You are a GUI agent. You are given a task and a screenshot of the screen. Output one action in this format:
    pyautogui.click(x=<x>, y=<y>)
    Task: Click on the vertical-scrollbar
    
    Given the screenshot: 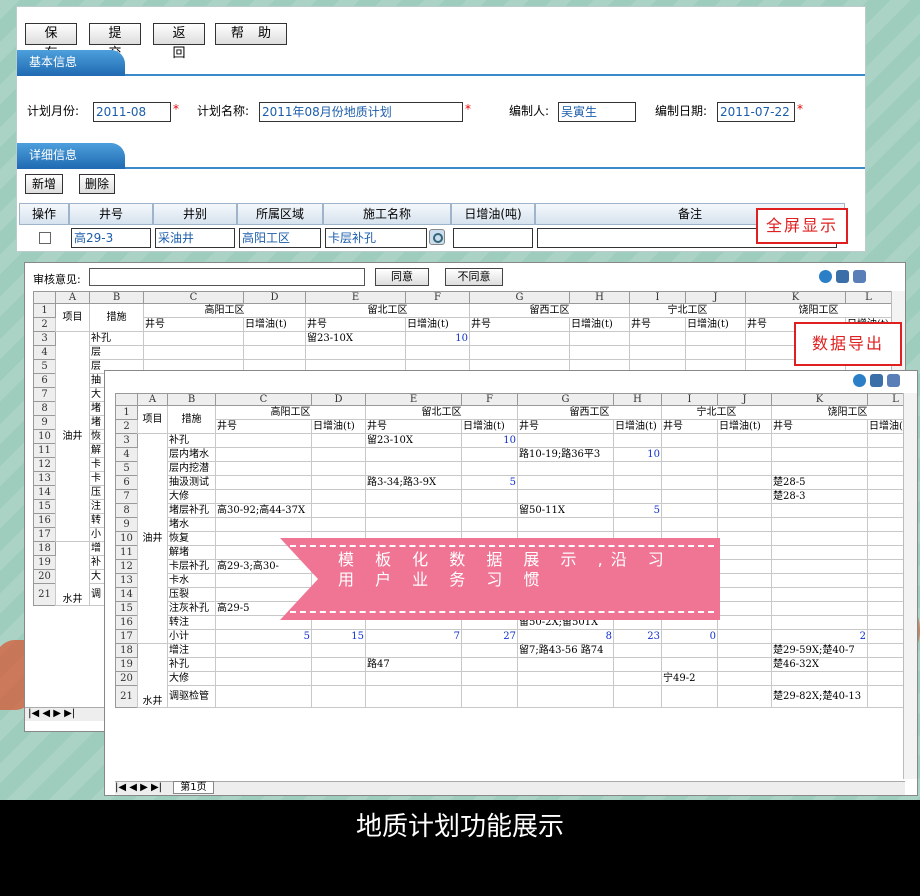 What is the action you would take?
    pyautogui.click(x=910, y=586)
    